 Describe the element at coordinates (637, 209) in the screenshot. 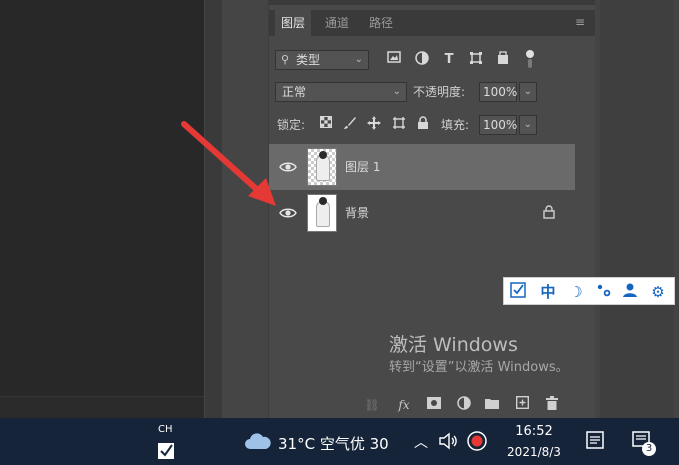

I see `panel-dock-right-inner` at that location.